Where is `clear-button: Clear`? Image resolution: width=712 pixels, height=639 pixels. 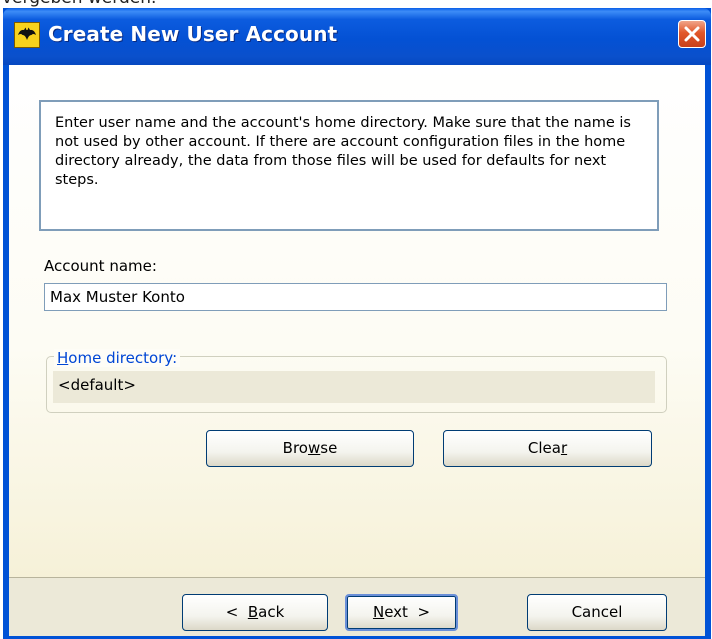 clear-button: Clear is located at coordinates (547, 448).